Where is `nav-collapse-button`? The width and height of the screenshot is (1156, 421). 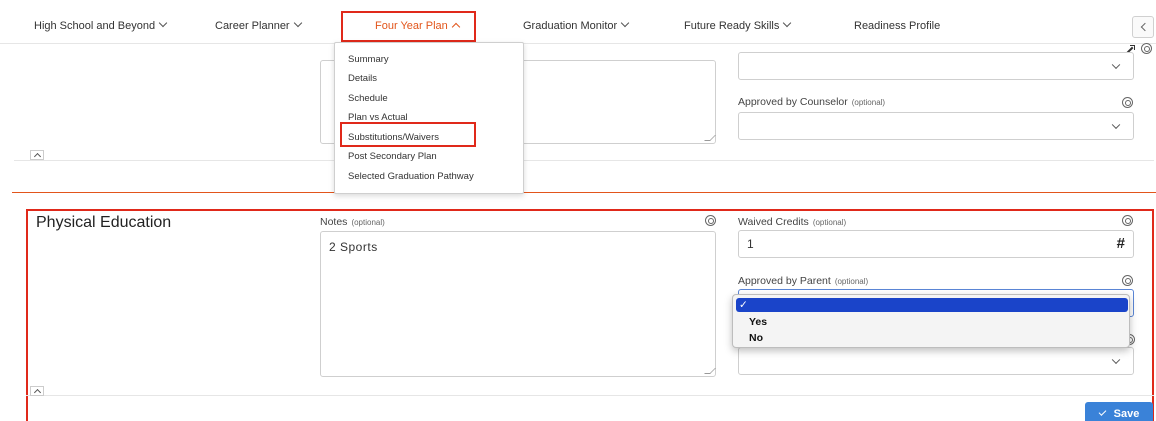 nav-collapse-button is located at coordinates (1143, 27).